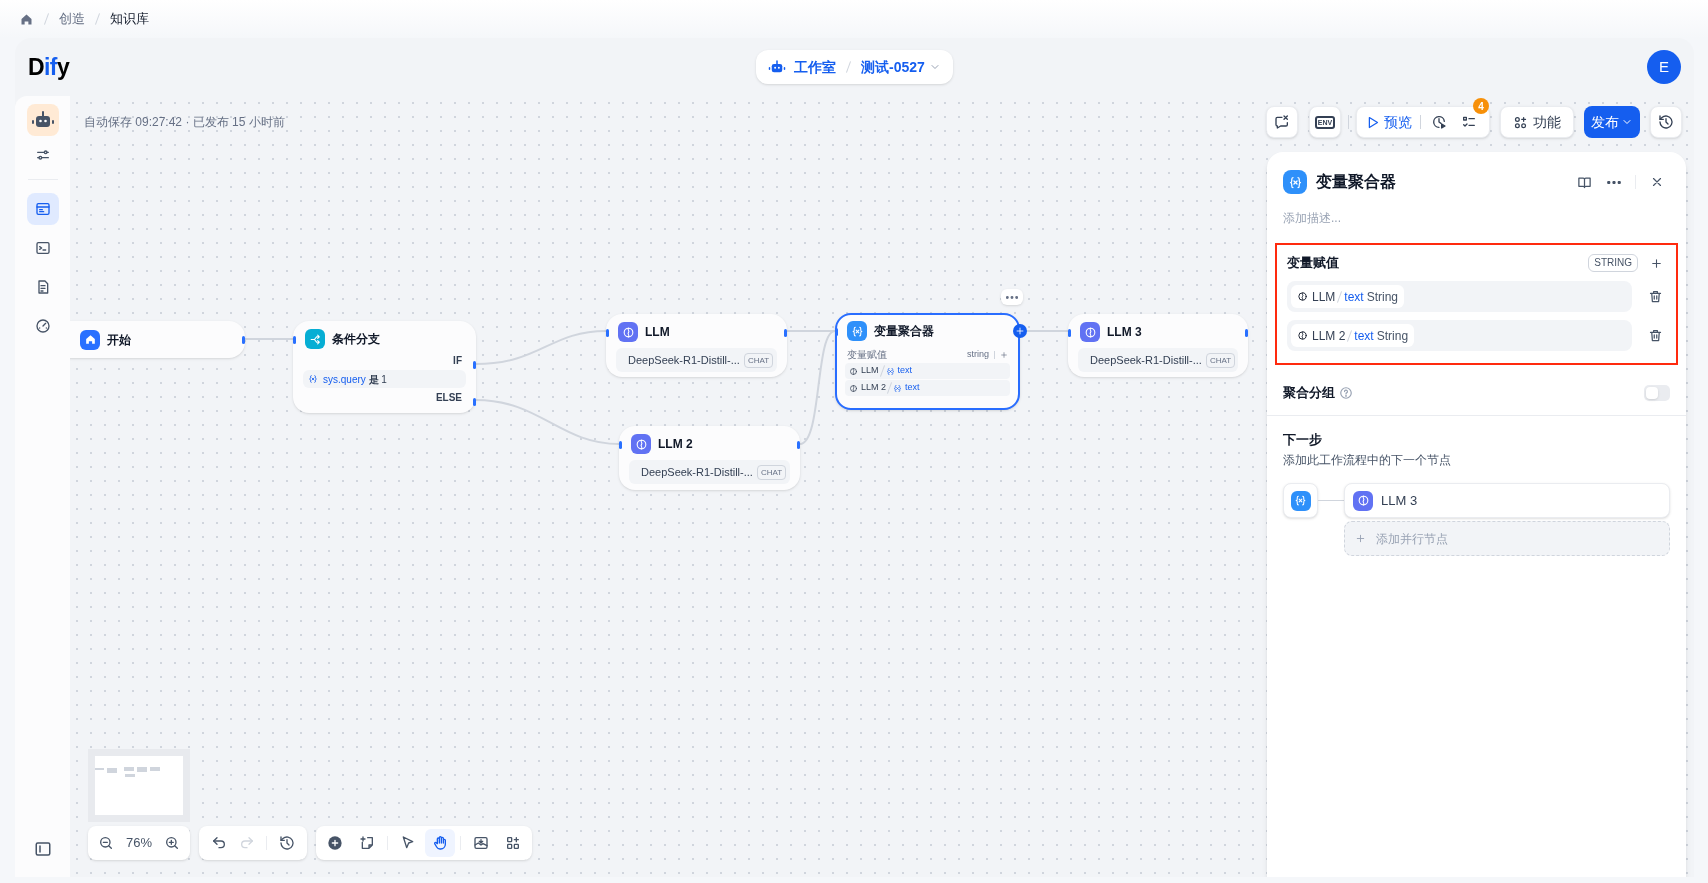 The height and width of the screenshot is (883, 1708). I want to click on workflow-node: LLM 3 DeepSeek-R1-Distill-... CHAT, so click(1158, 345).